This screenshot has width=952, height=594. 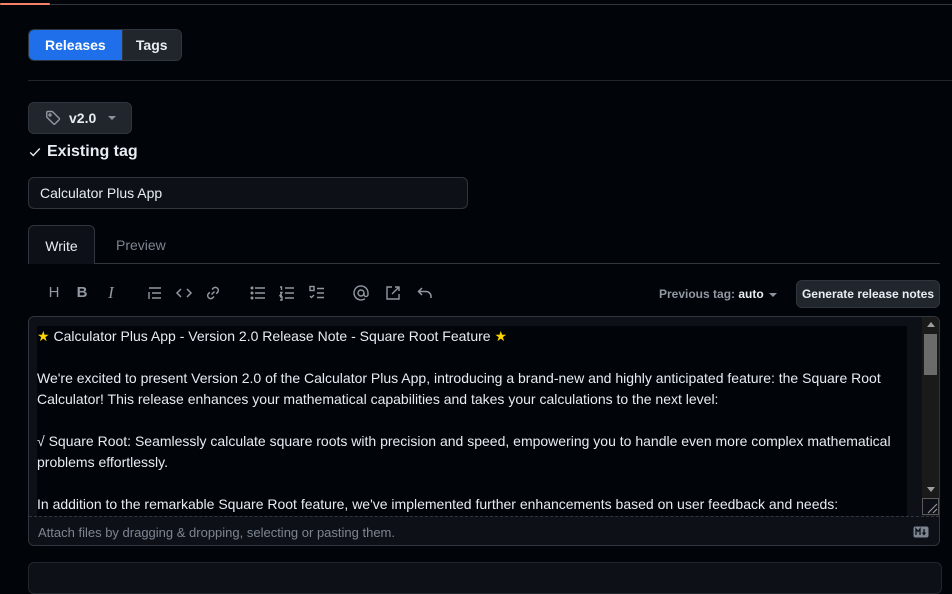 What do you see at coordinates (141, 244) in the screenshot?
I see `tab-preview: Preview` at bounding box center [141, 244].